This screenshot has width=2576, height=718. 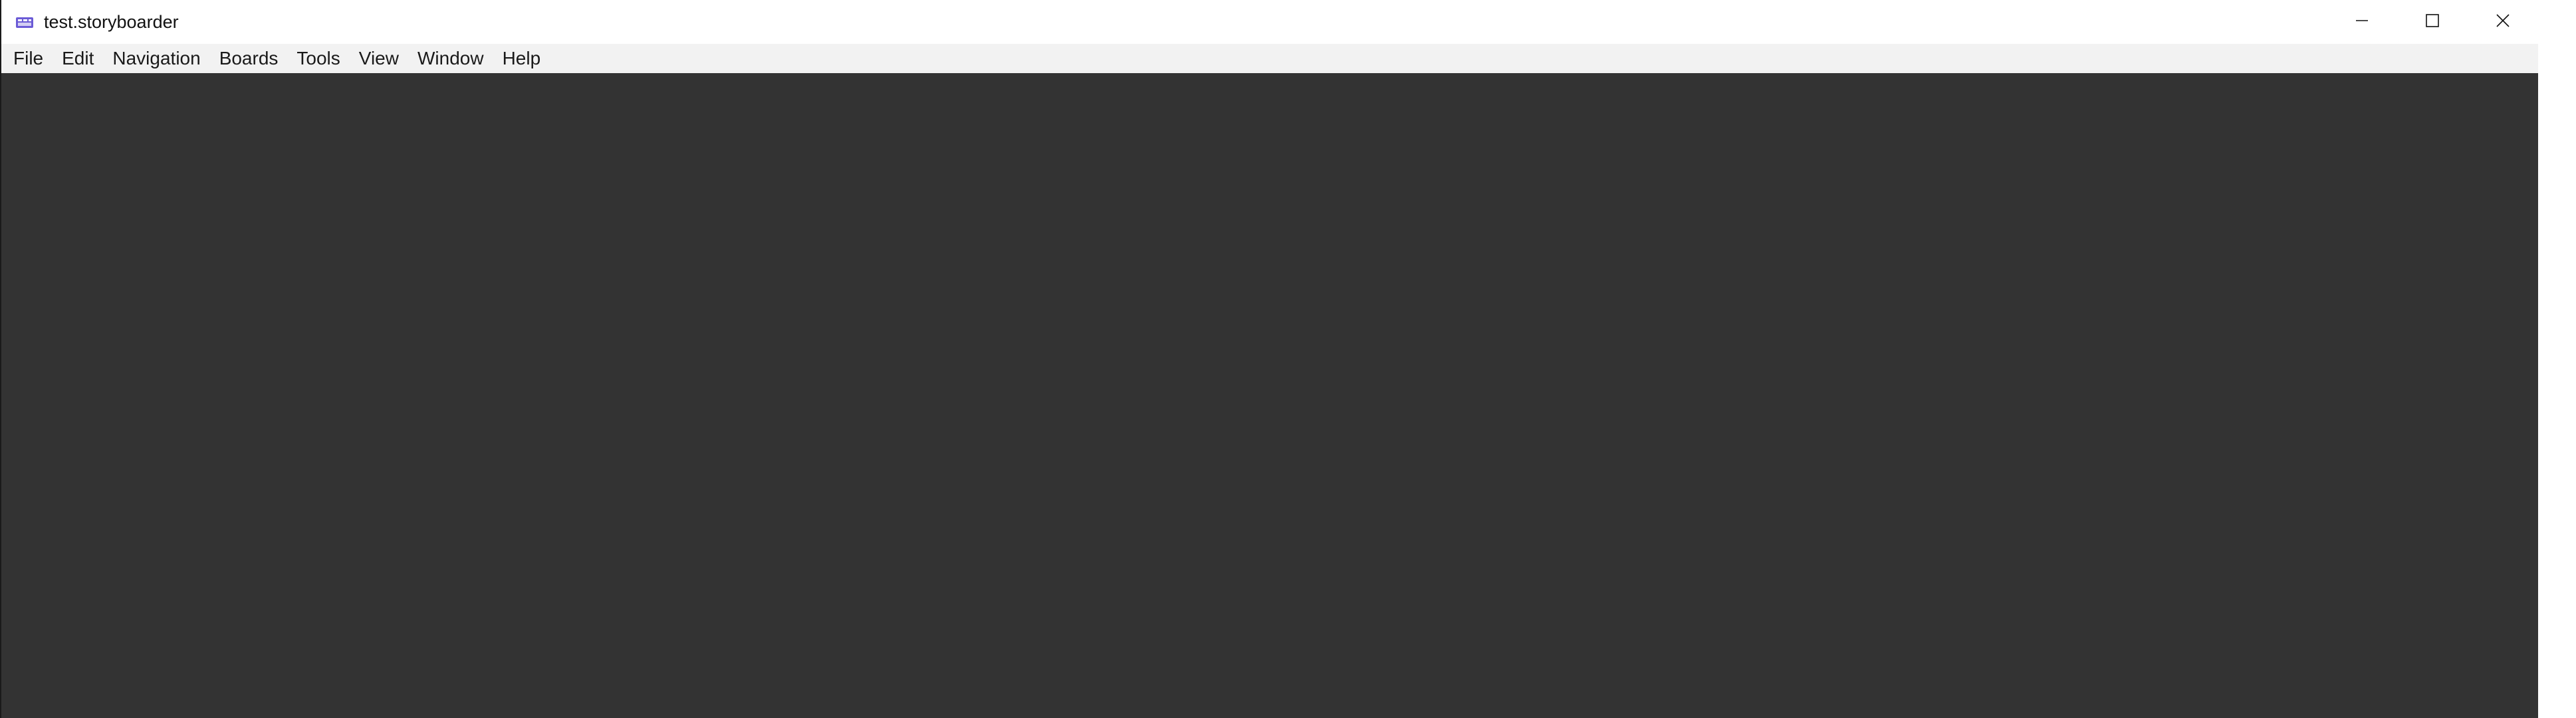 I want to click on close-button, so click(x=2503, y=22).